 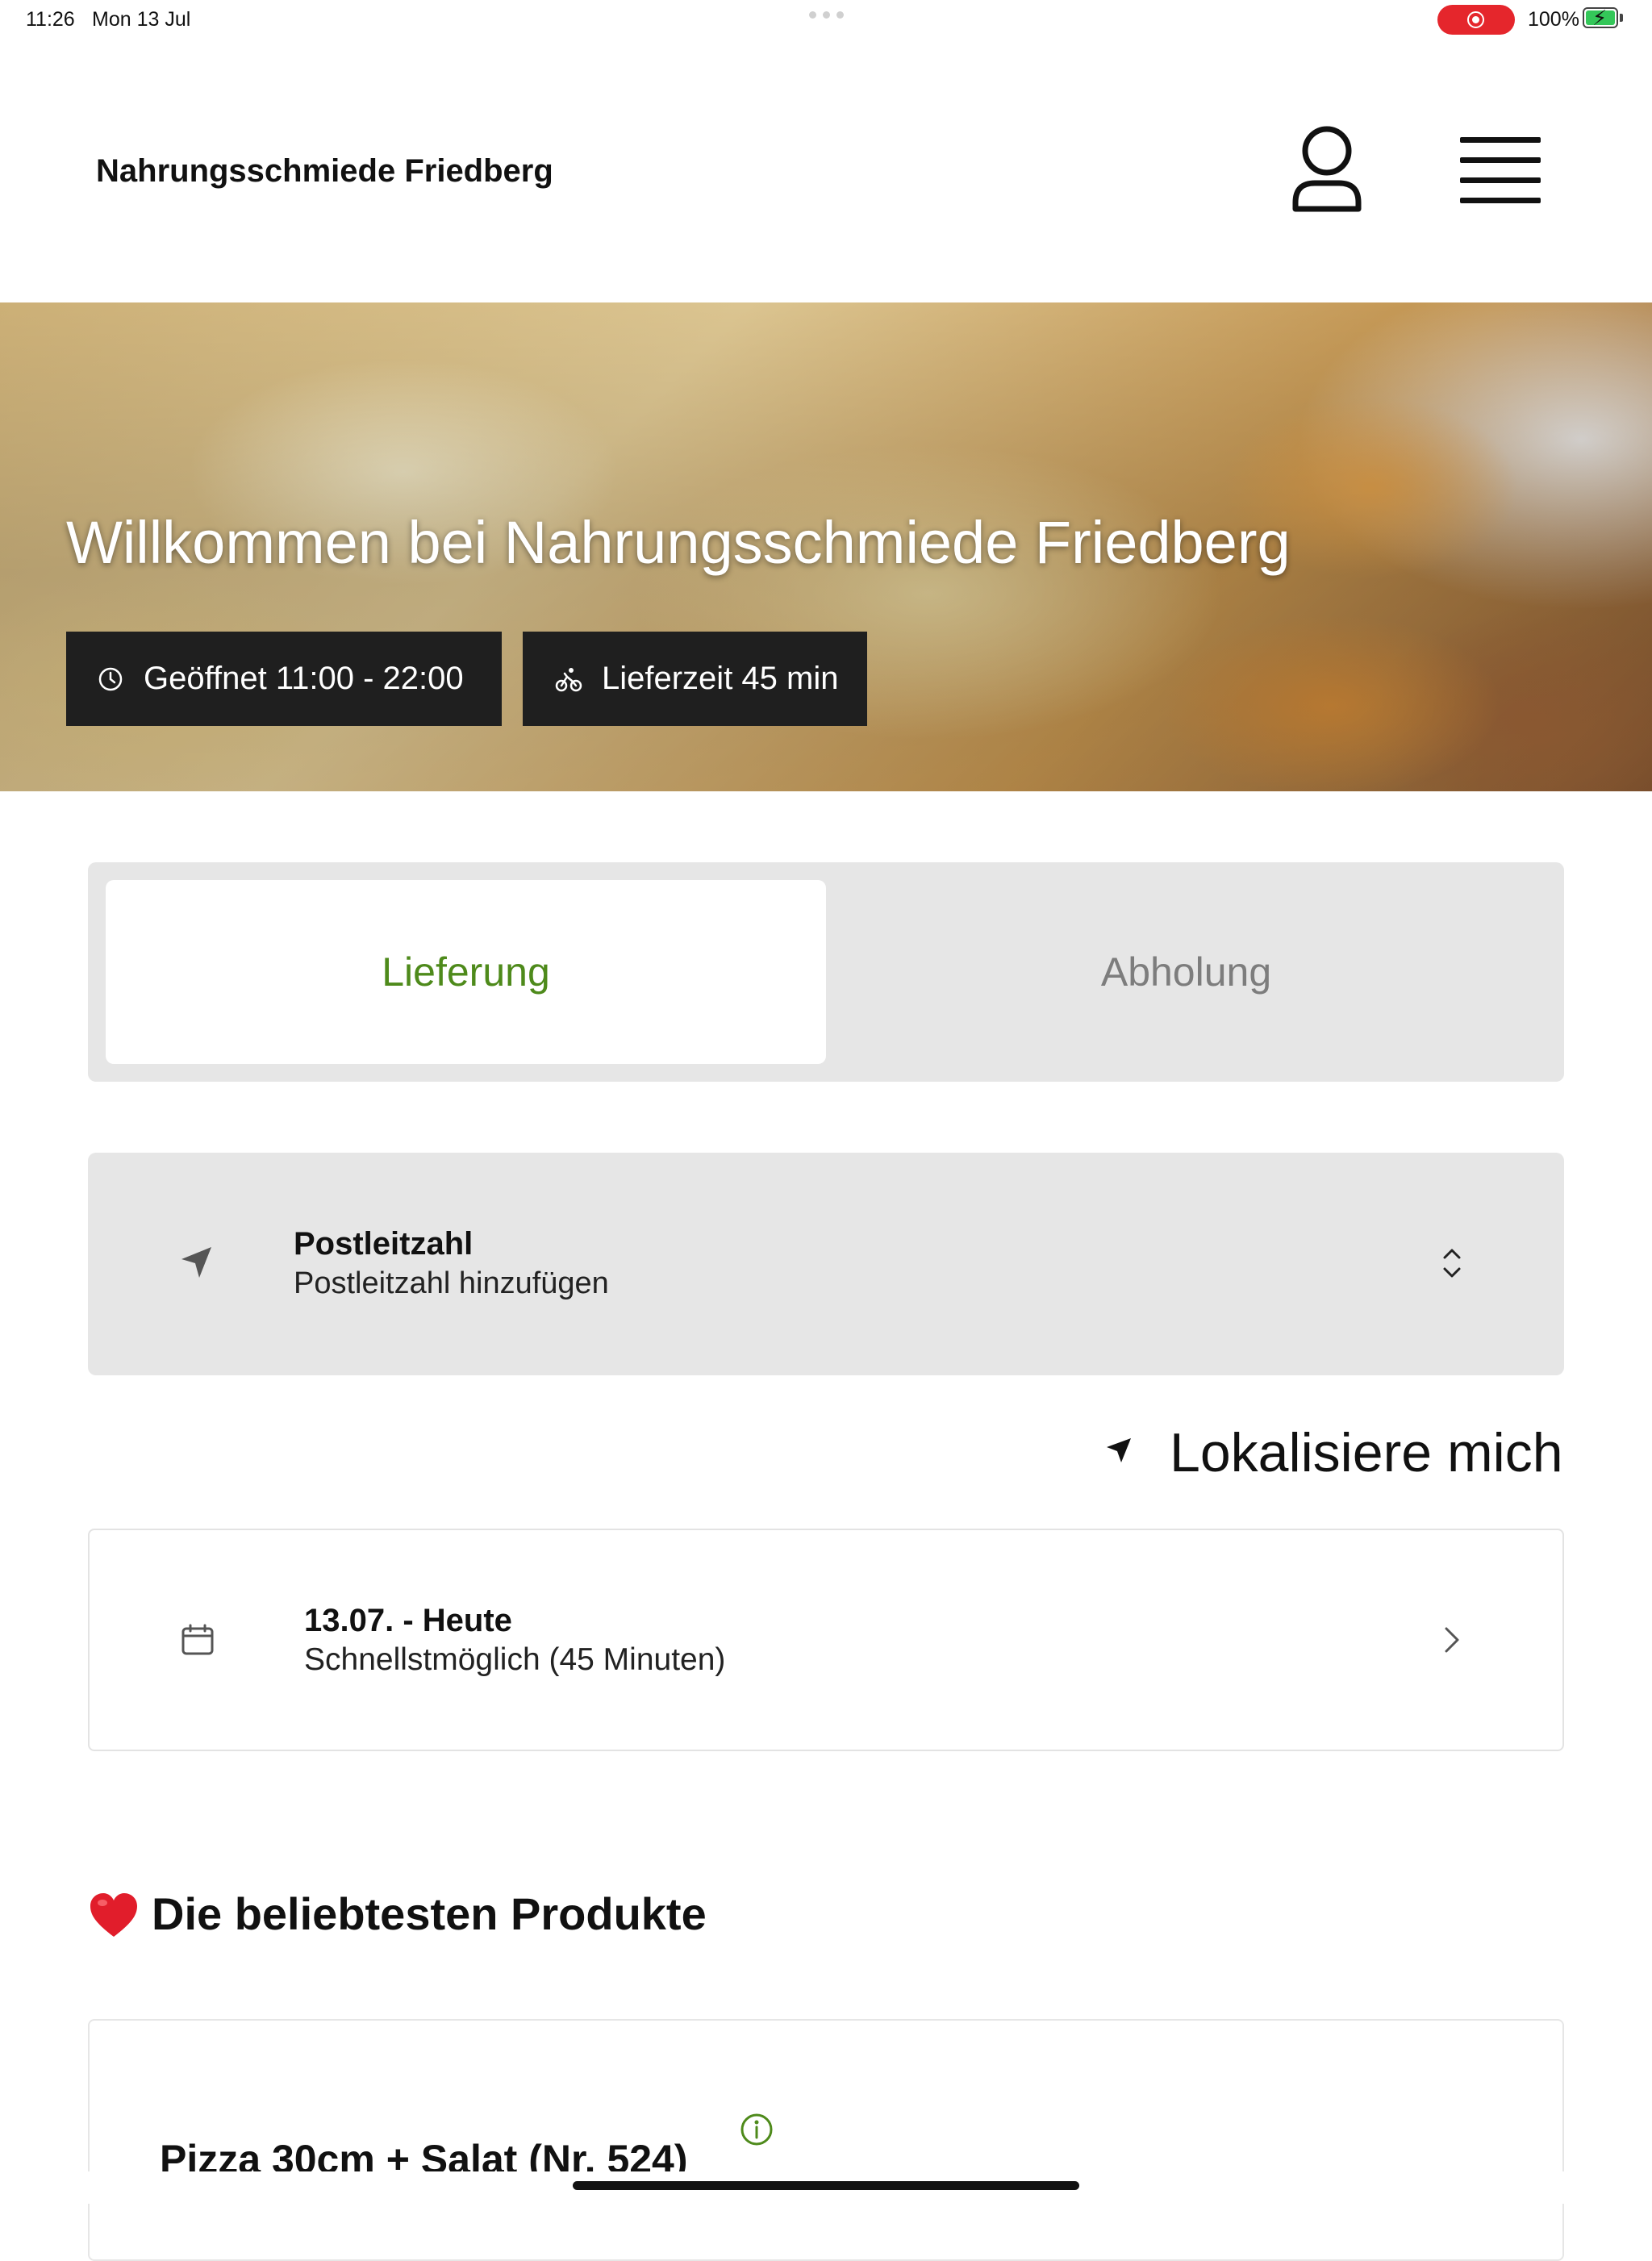 I want to click on status-date: Mon 13 Jul, so click(x=141, y=20).